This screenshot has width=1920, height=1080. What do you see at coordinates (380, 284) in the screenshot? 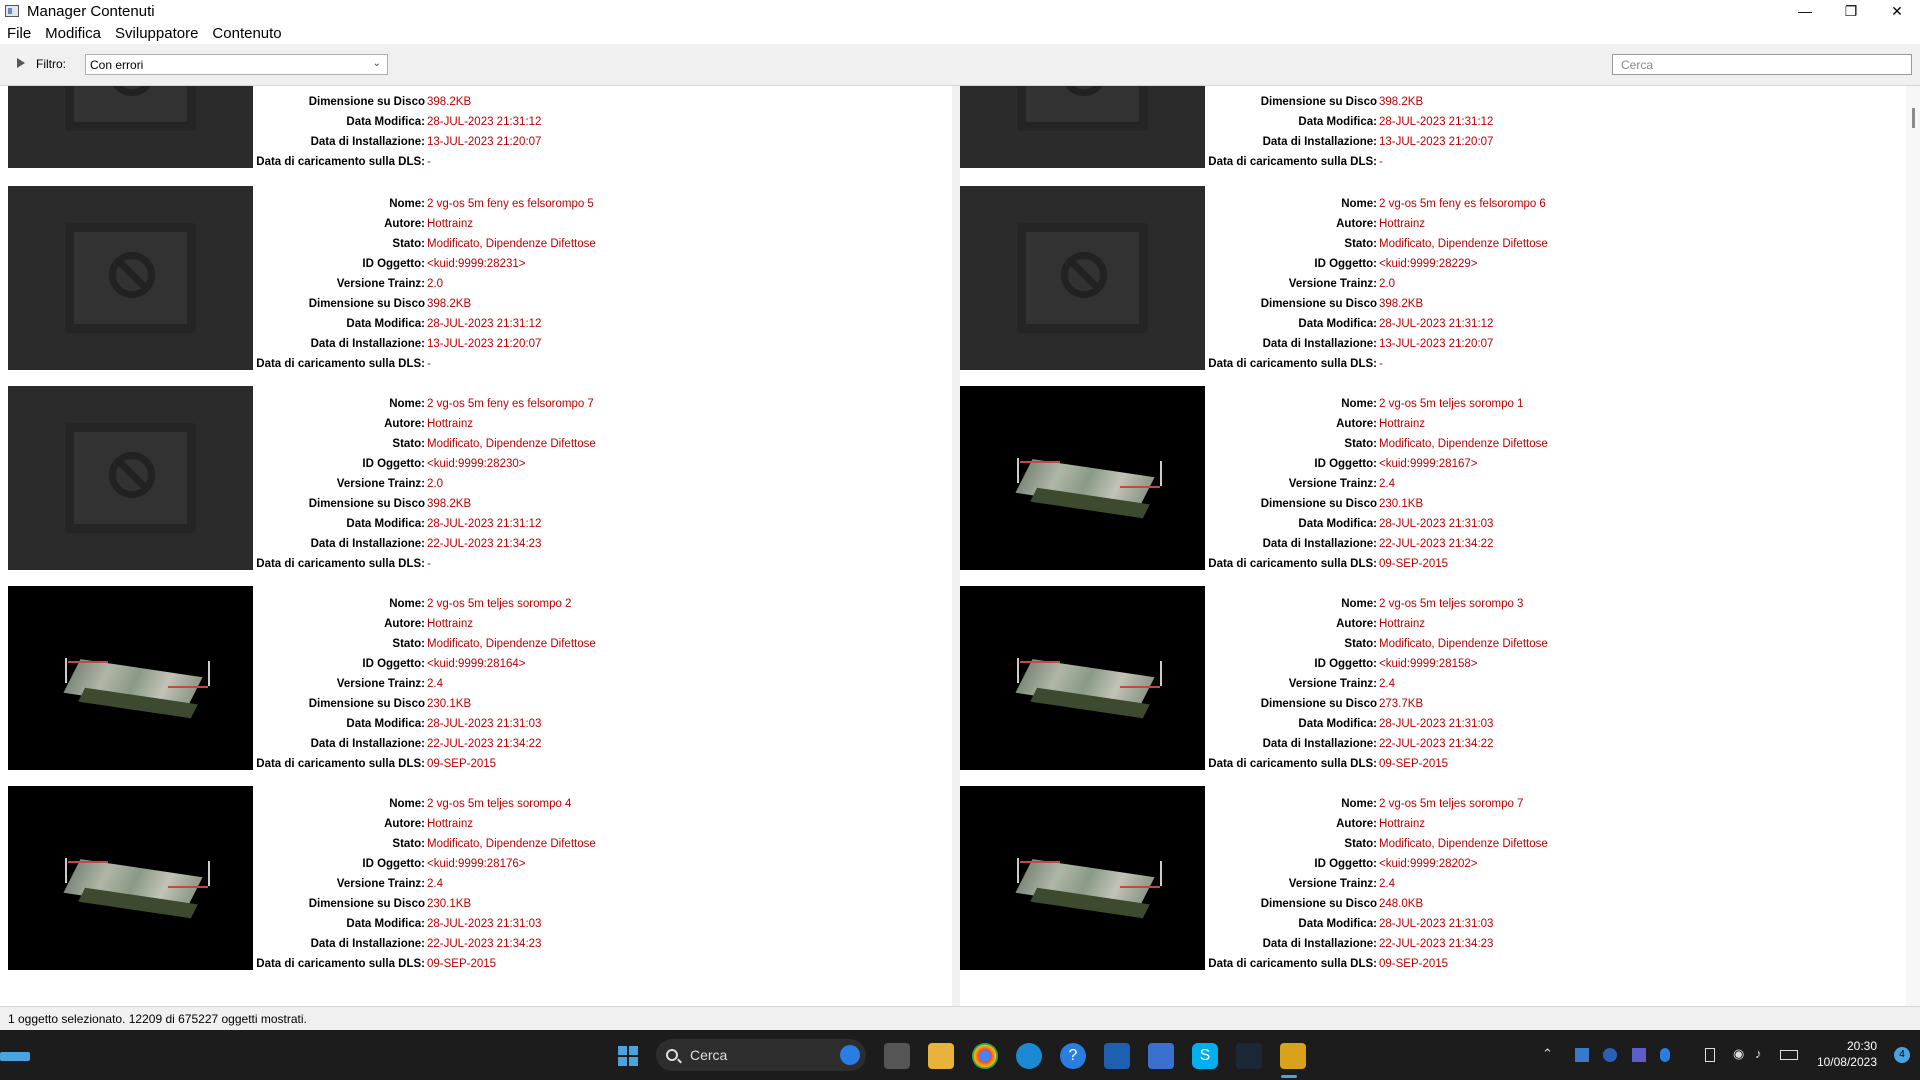
I see `field-label-version: Versione Trainz:` at bounding box center [380, 284].